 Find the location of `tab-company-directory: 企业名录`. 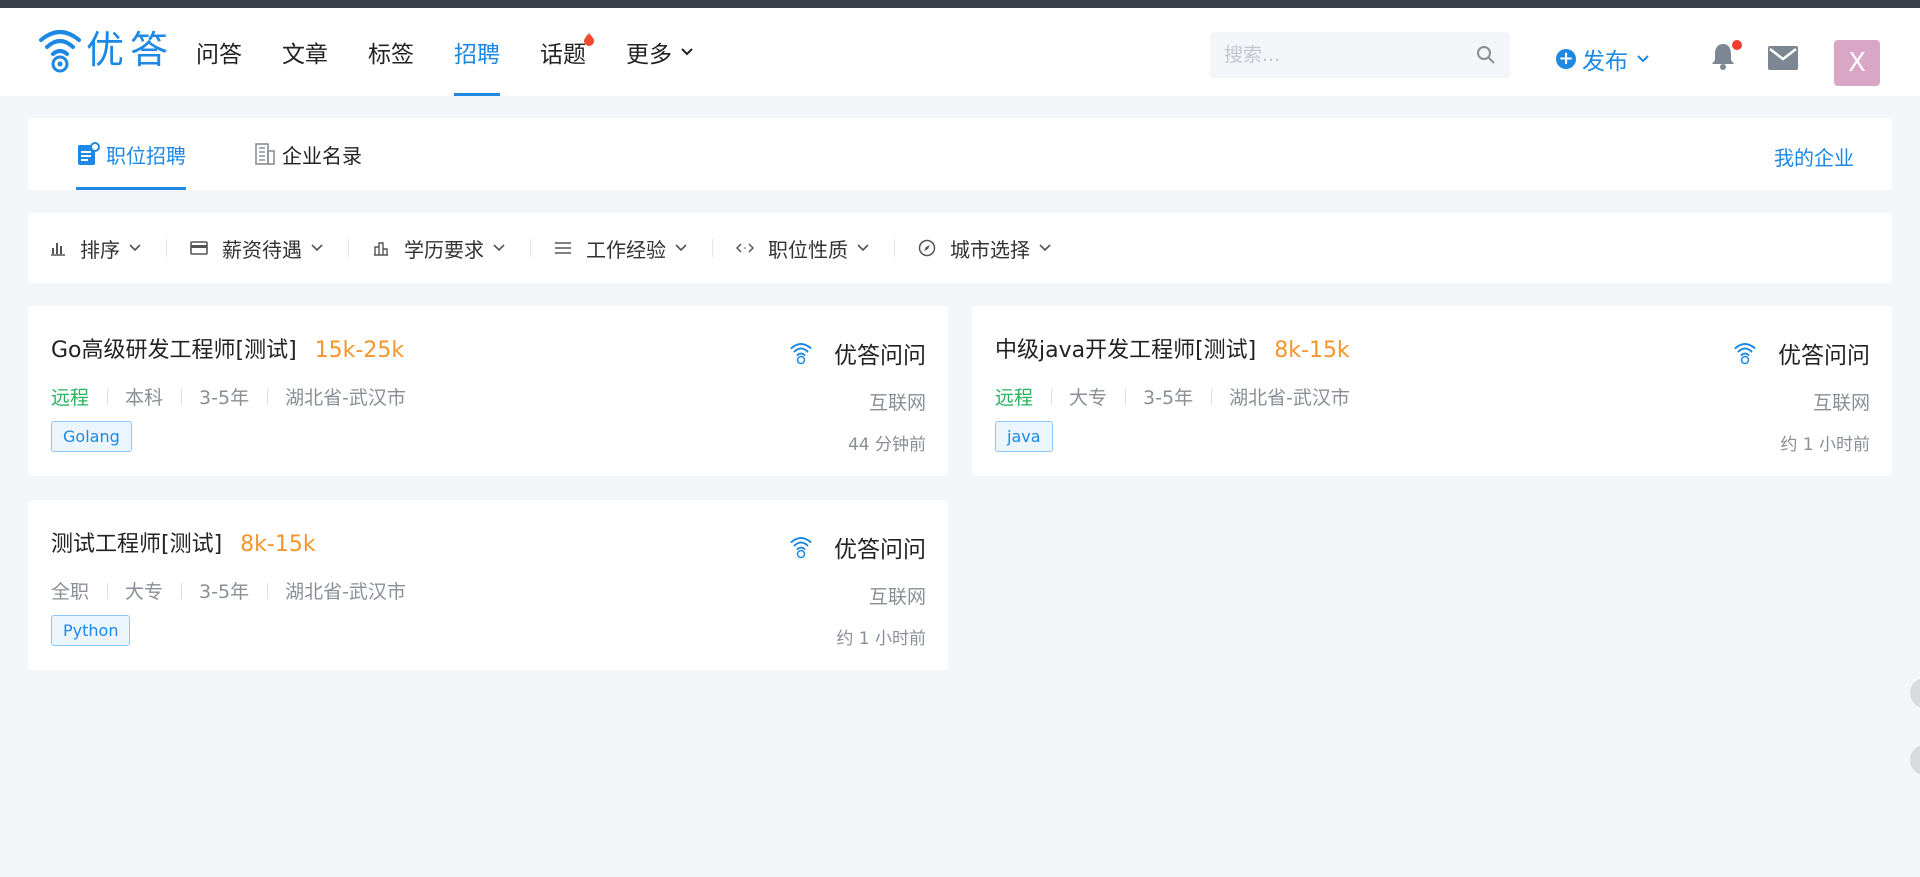

tab-company-directory: 企业名录 is located at coordinates (308, 154).